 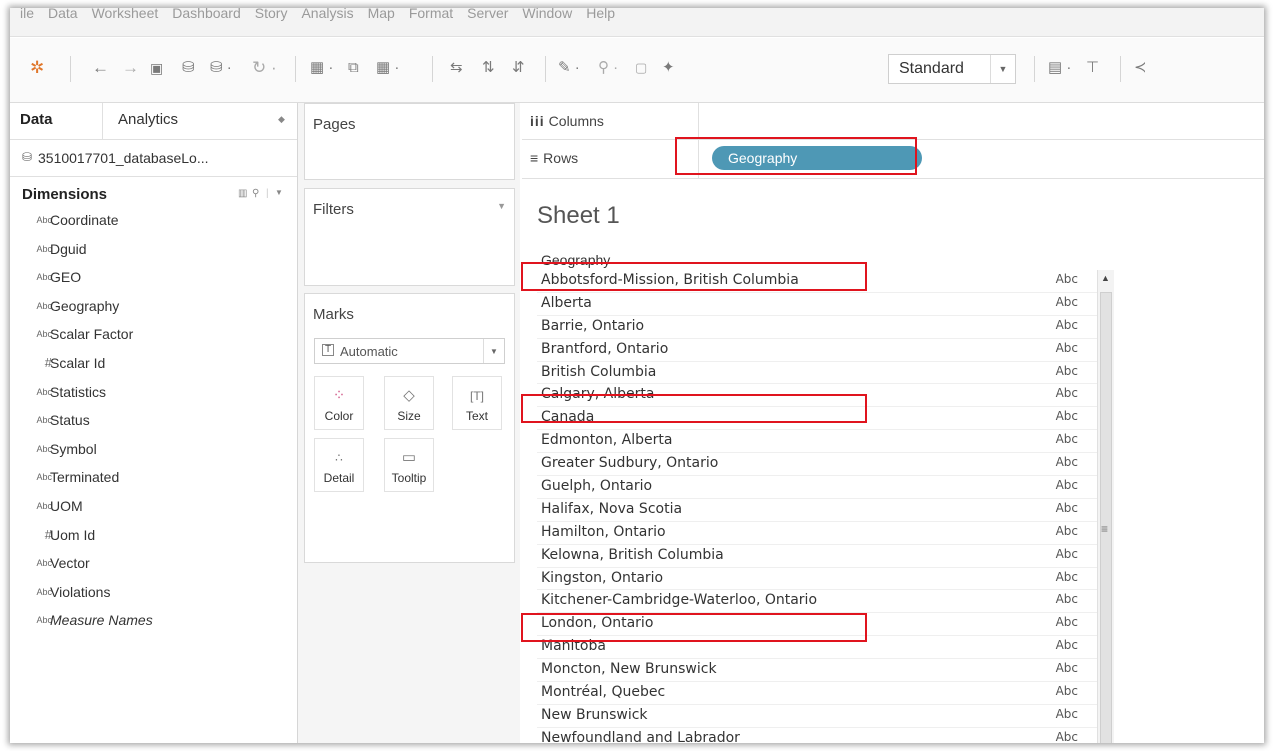 I want to click on highlight-icon: ✎ ·, so click(x=569, y=68).